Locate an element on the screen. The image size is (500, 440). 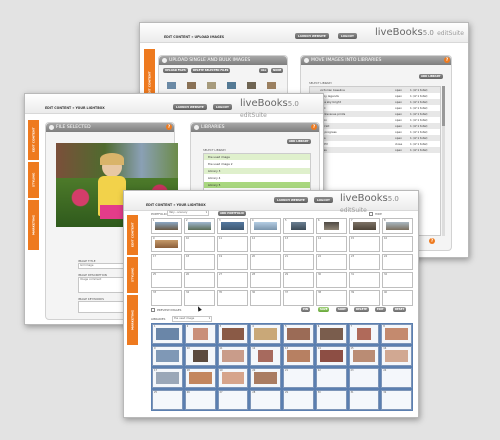
sort-button: SORT is located at coordinates (342, 309).